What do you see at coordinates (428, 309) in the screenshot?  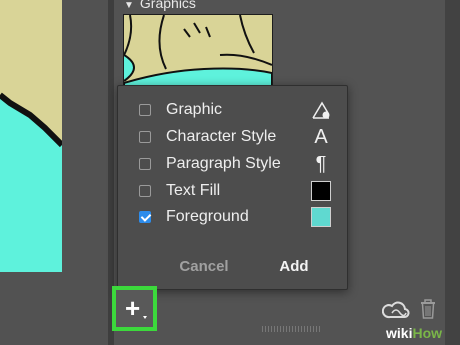 I see `trash-icon` at bounding box center [428, 309].